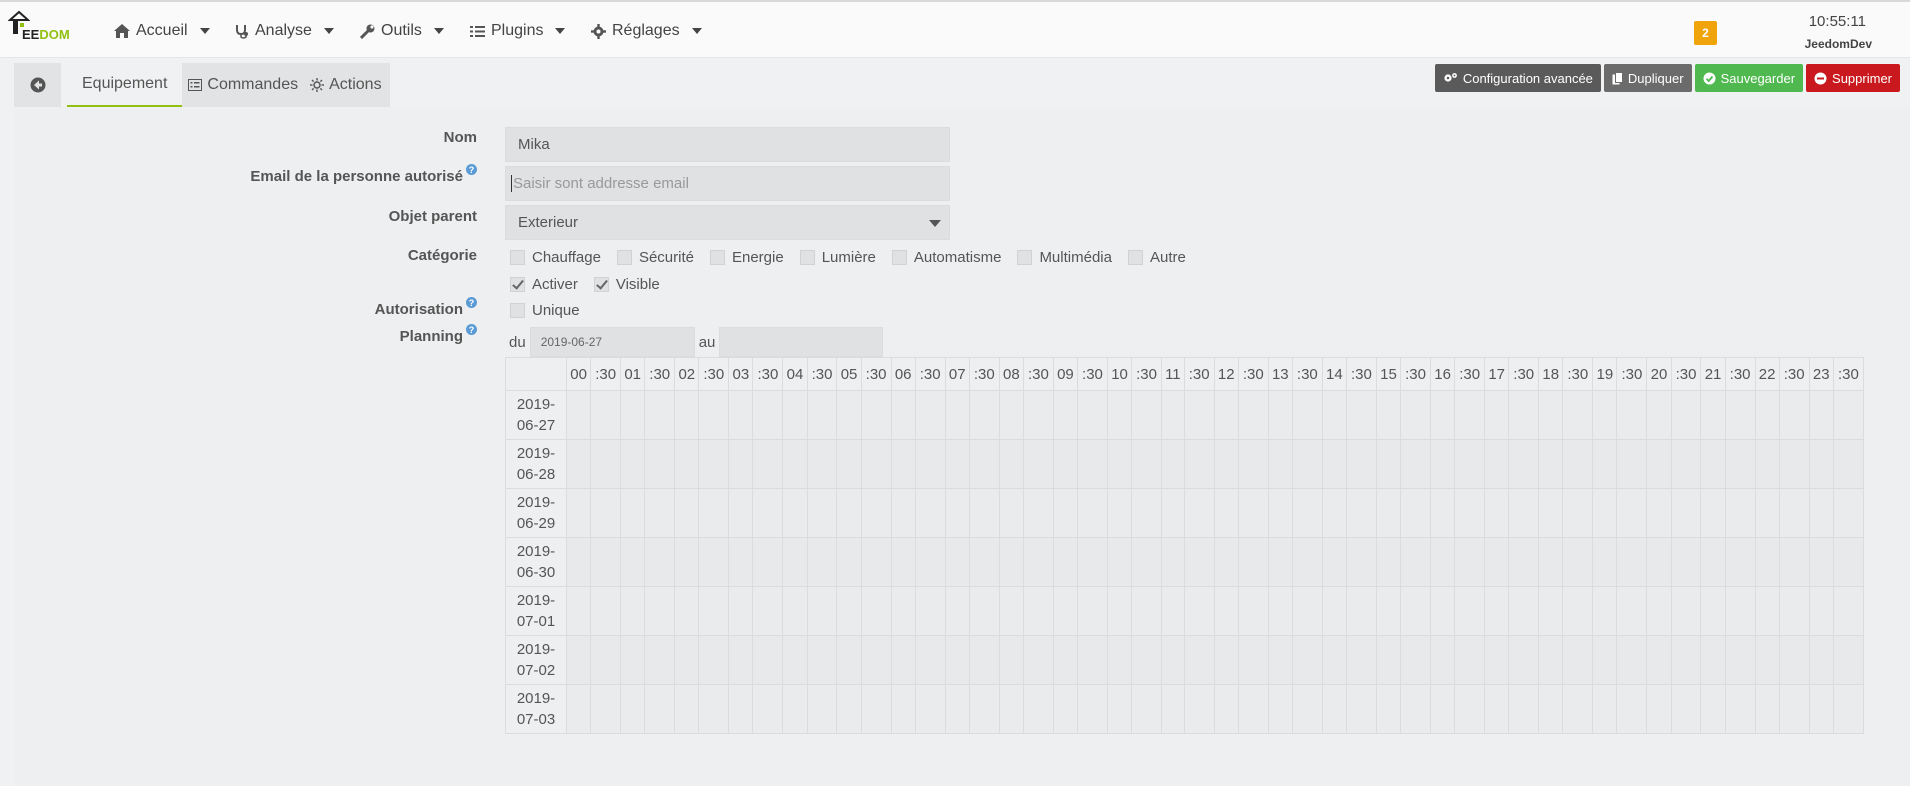  I want to click on user-name: JeedomDev, so click(1838, 44).